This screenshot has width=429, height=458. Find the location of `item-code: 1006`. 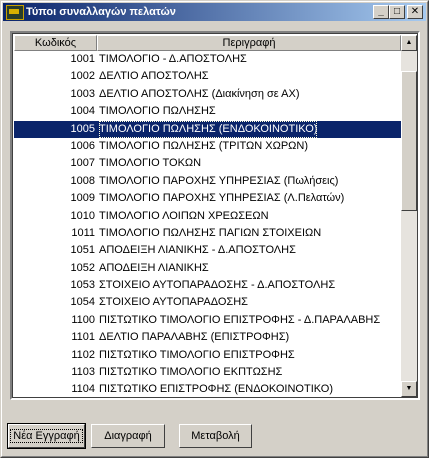

item-code: 1006 is located at coordinates (82, 145).